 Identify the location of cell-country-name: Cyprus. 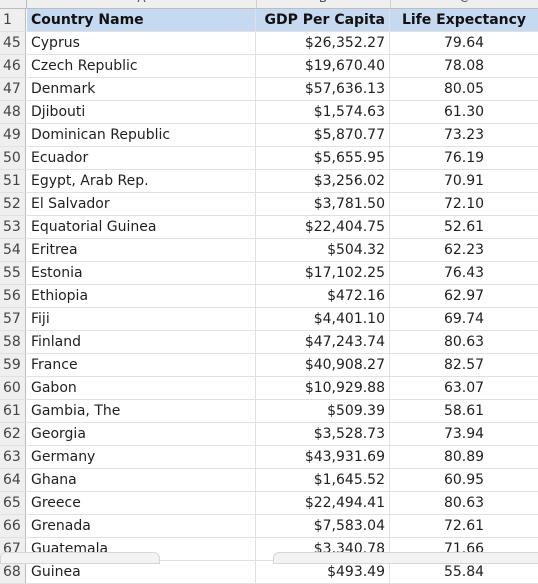
(141, 43).